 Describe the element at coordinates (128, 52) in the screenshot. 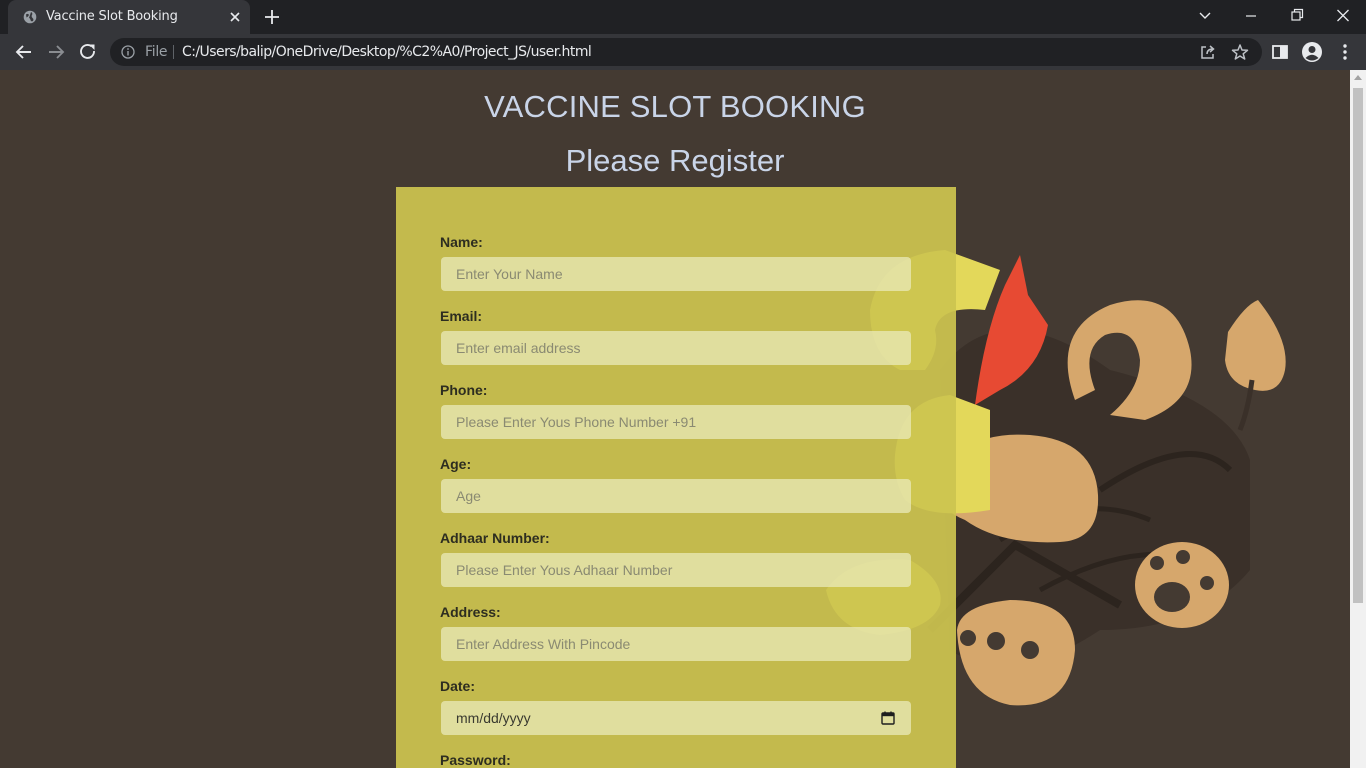

I see `info-icon` at that location.